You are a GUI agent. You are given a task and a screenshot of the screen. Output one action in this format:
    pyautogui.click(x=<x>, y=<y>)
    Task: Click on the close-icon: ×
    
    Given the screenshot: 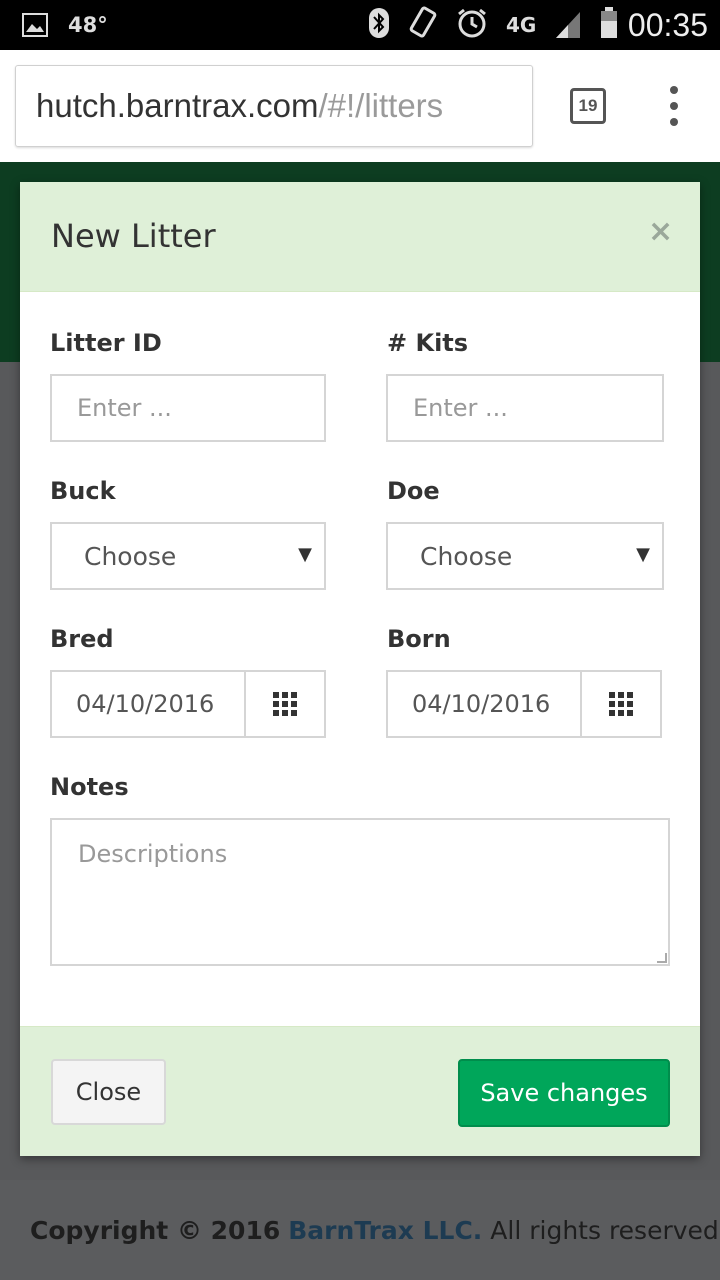 What is the action you would take?
    pyautogui.click(x=660, y=231)
    